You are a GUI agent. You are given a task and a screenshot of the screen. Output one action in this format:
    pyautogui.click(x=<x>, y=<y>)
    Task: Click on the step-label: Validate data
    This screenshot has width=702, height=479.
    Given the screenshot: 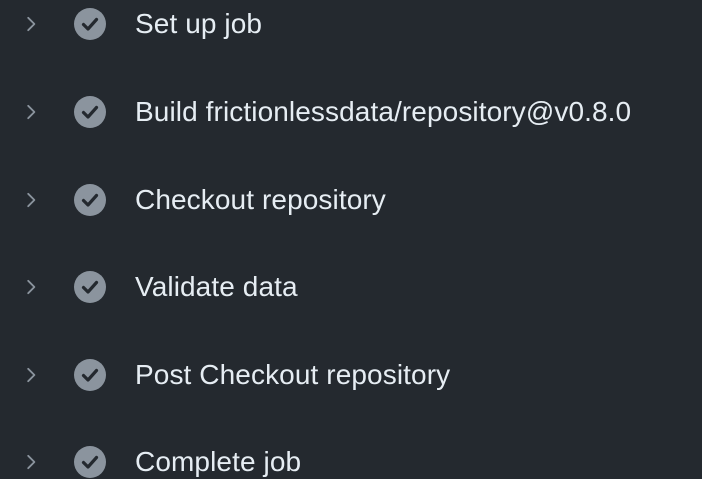 What is the action you would take?
    pyautogui.click(x=216, y=286)
    